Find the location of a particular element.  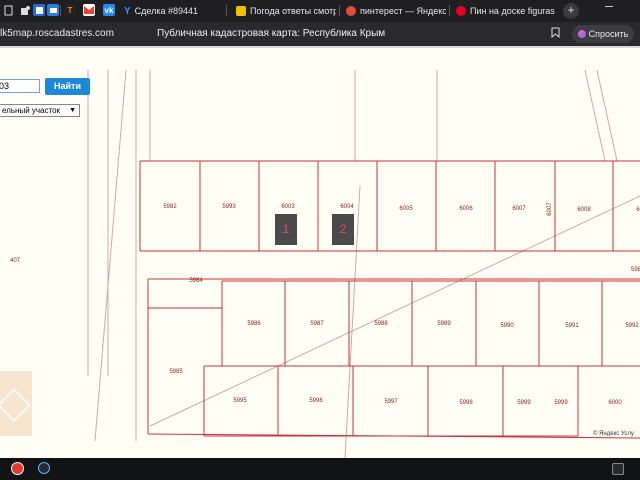

map-marker: 1 is located at coordinates (286, 229).